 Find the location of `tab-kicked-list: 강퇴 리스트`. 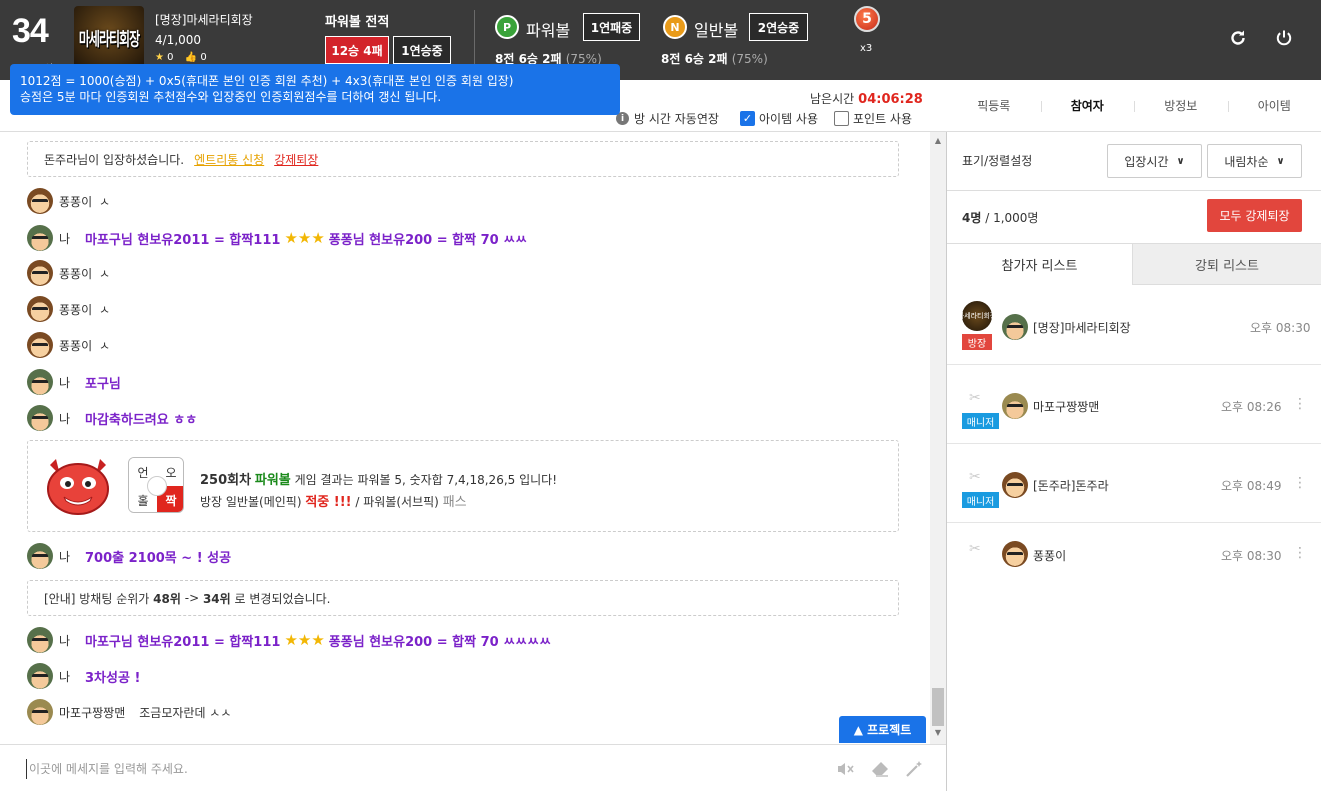

tab-kicked-list: 강퇴 리스트 is located at coordinates (1227, 264).